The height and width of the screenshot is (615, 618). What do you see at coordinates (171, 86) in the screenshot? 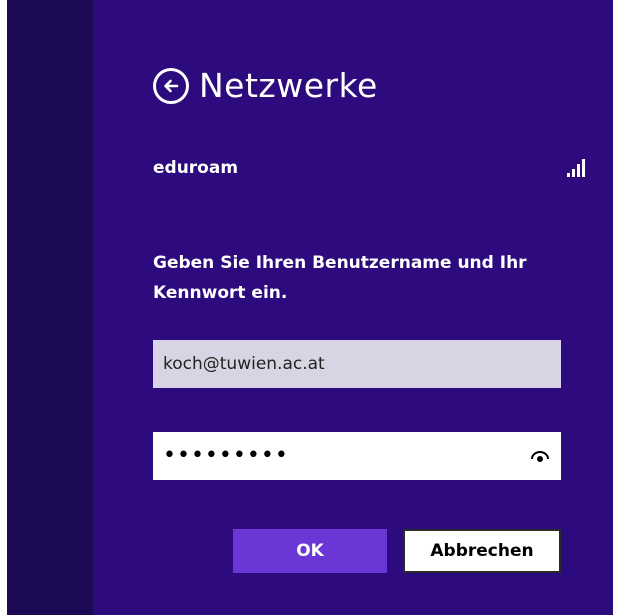
I see `back-arrow-icon` at bounding box center [171, 86].